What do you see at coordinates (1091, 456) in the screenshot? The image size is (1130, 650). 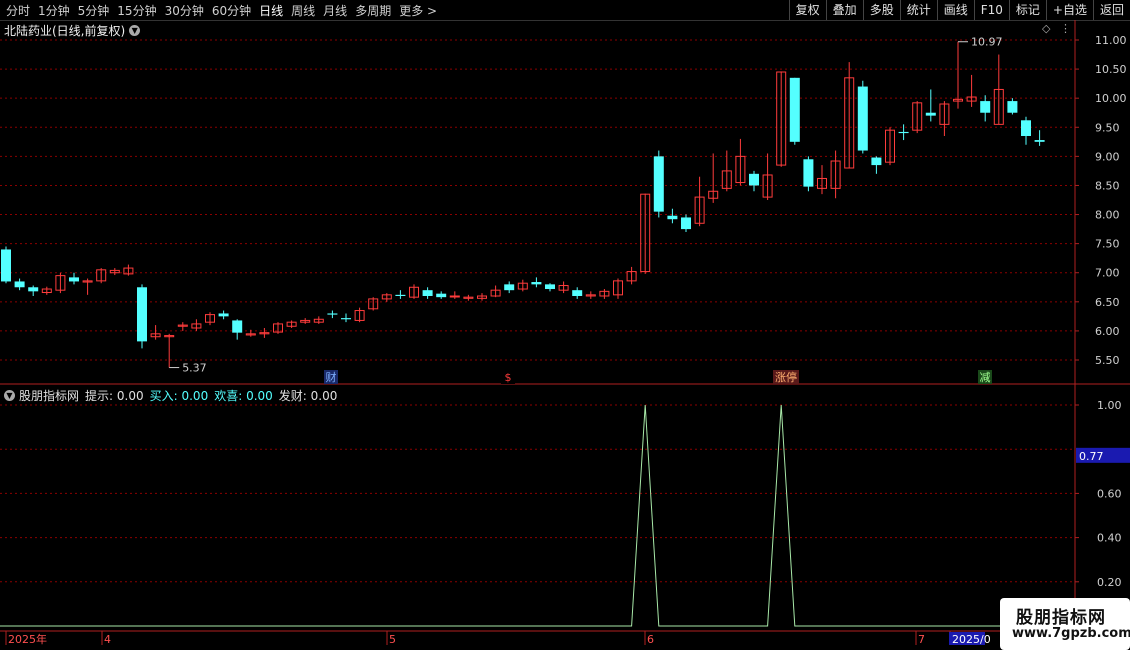 I see `current-value-label: 0.77` at bounding box center [1091, 456].